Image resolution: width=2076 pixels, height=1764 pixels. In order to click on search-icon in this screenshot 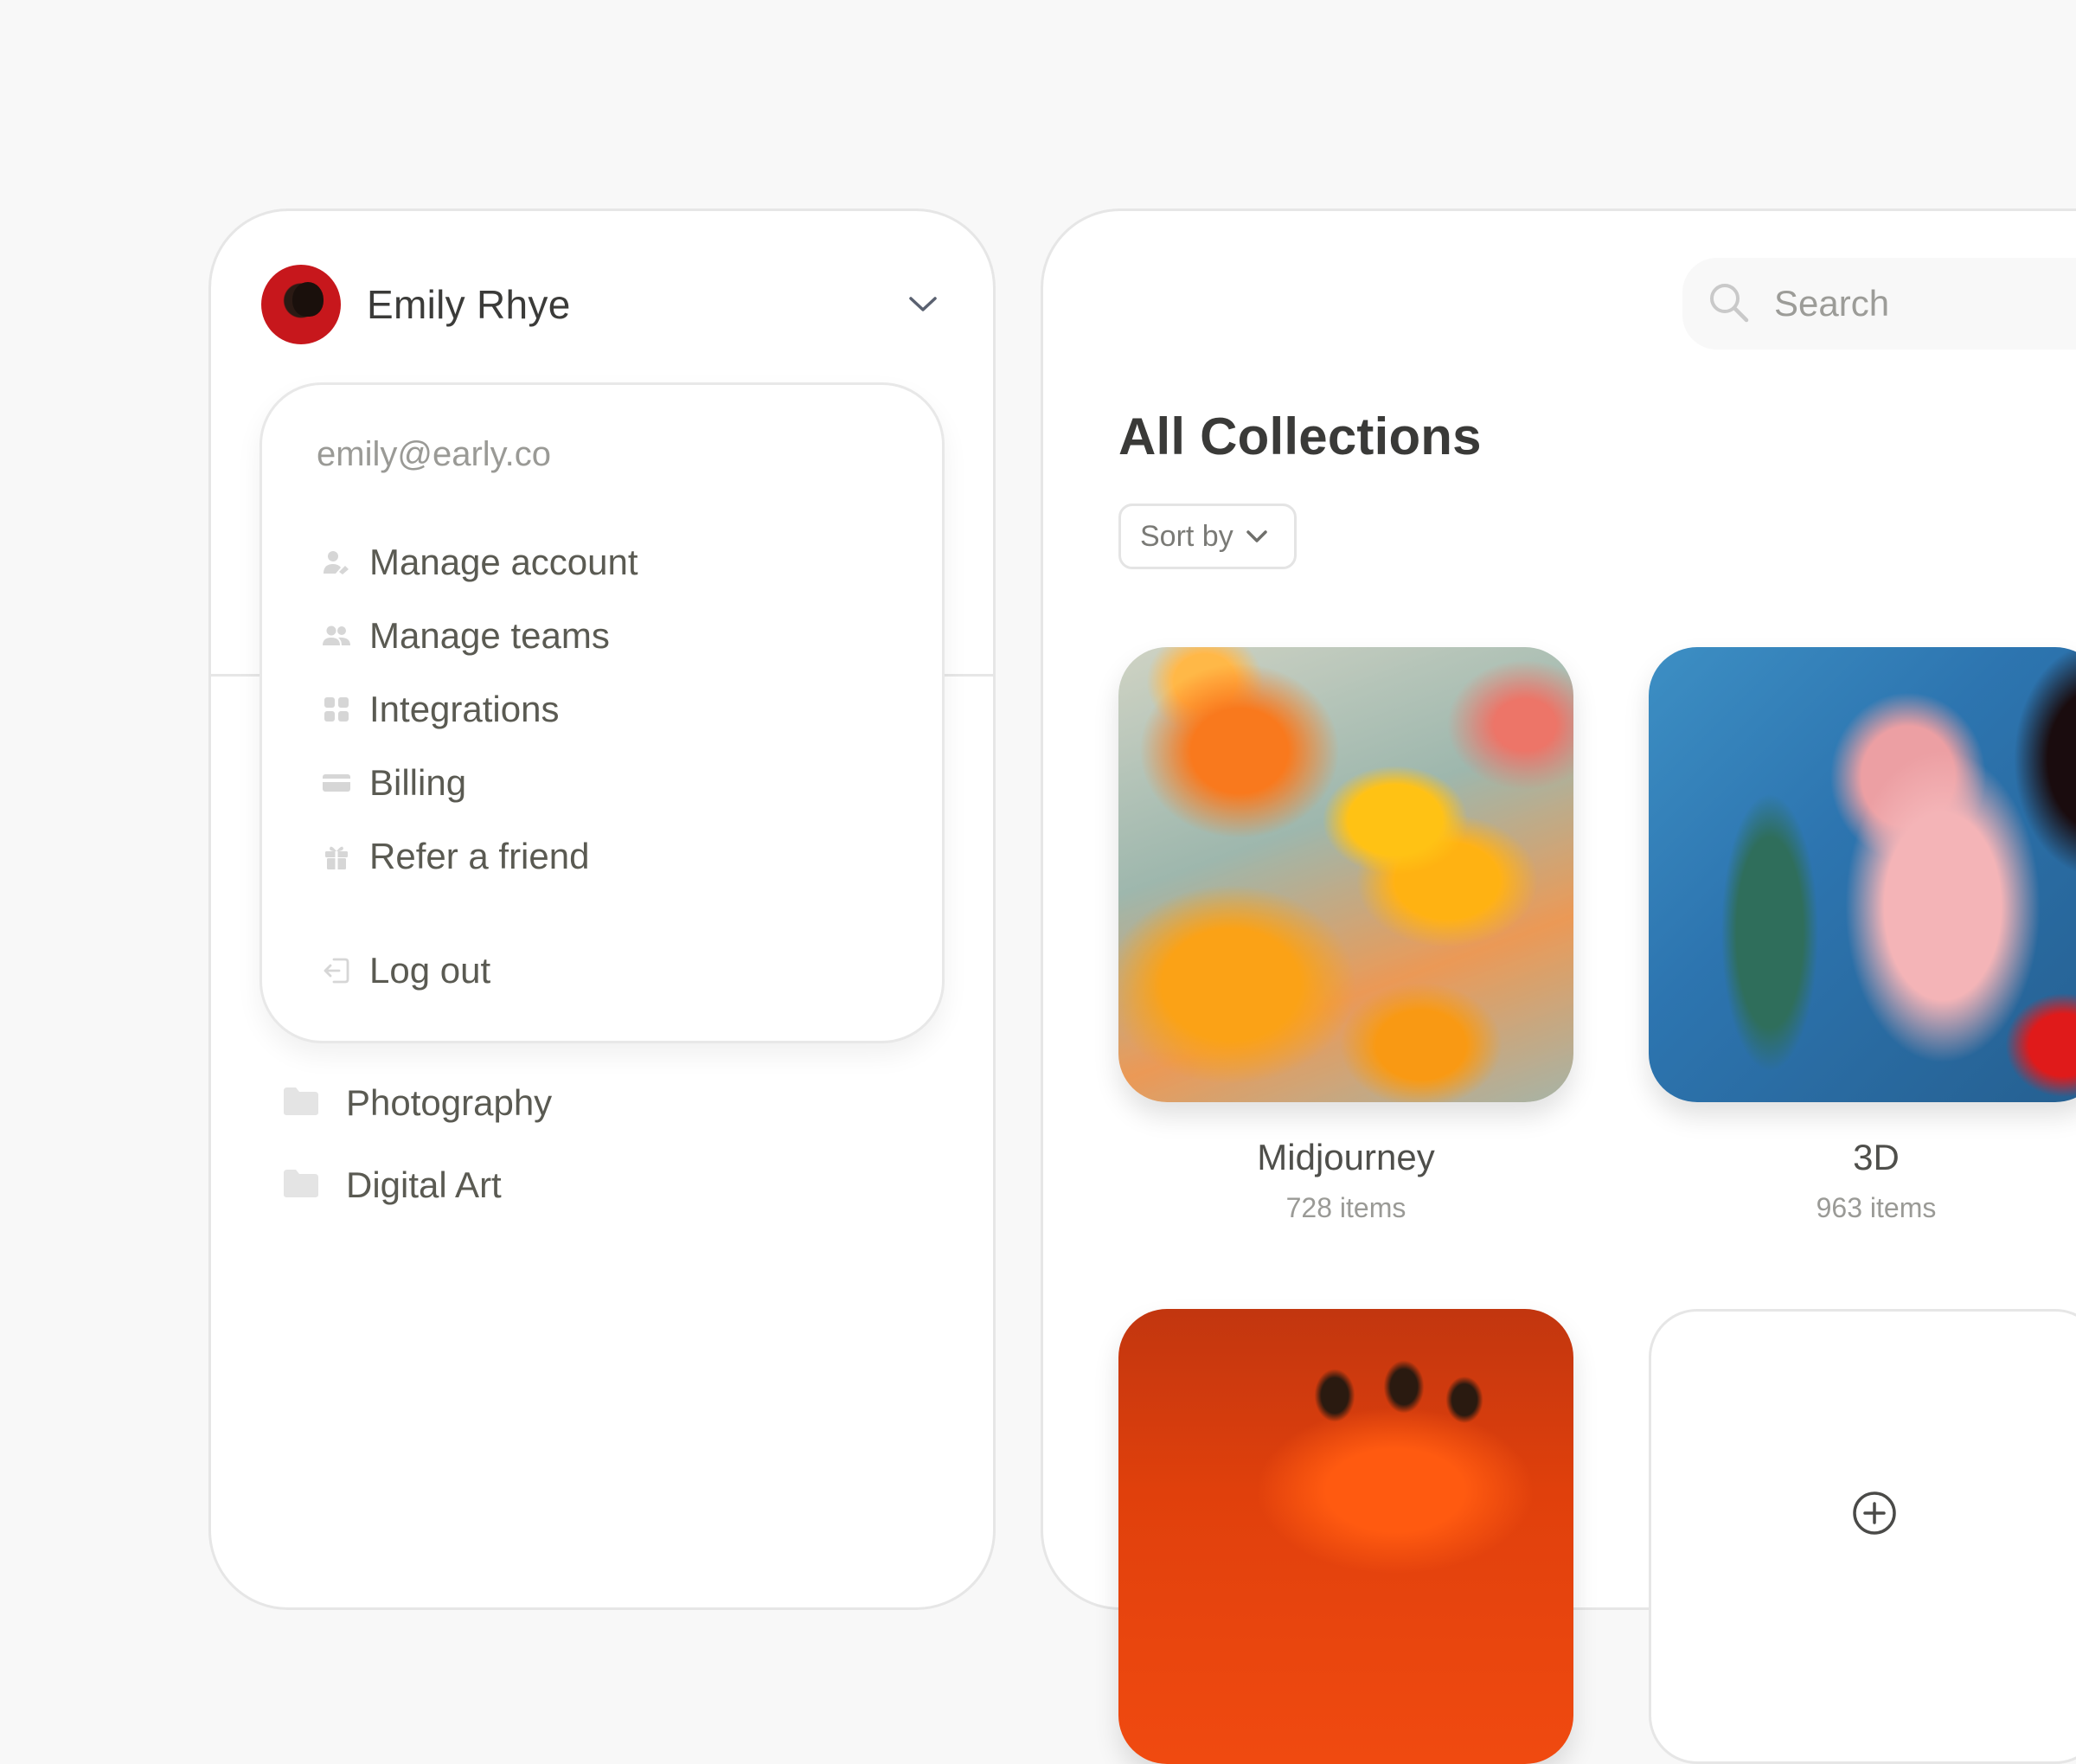, I will do `click(1728, 304)`.